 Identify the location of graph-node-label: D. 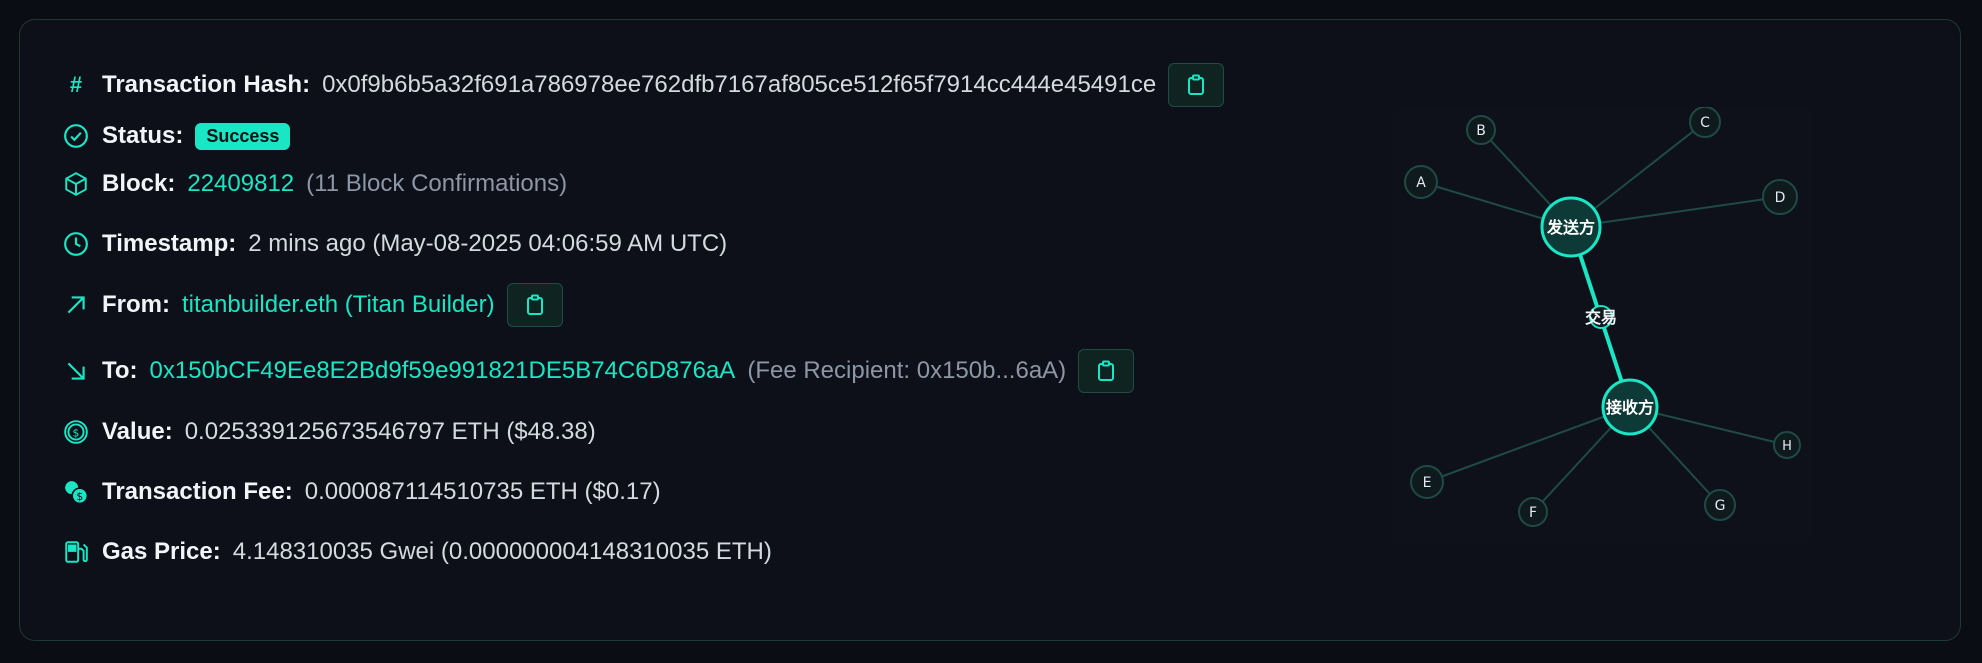
(1780, 198).